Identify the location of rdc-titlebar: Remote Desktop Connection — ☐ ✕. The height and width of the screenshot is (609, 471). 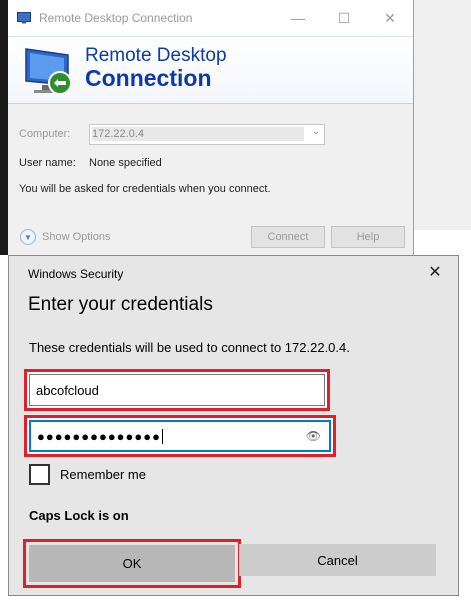
(210, 18).